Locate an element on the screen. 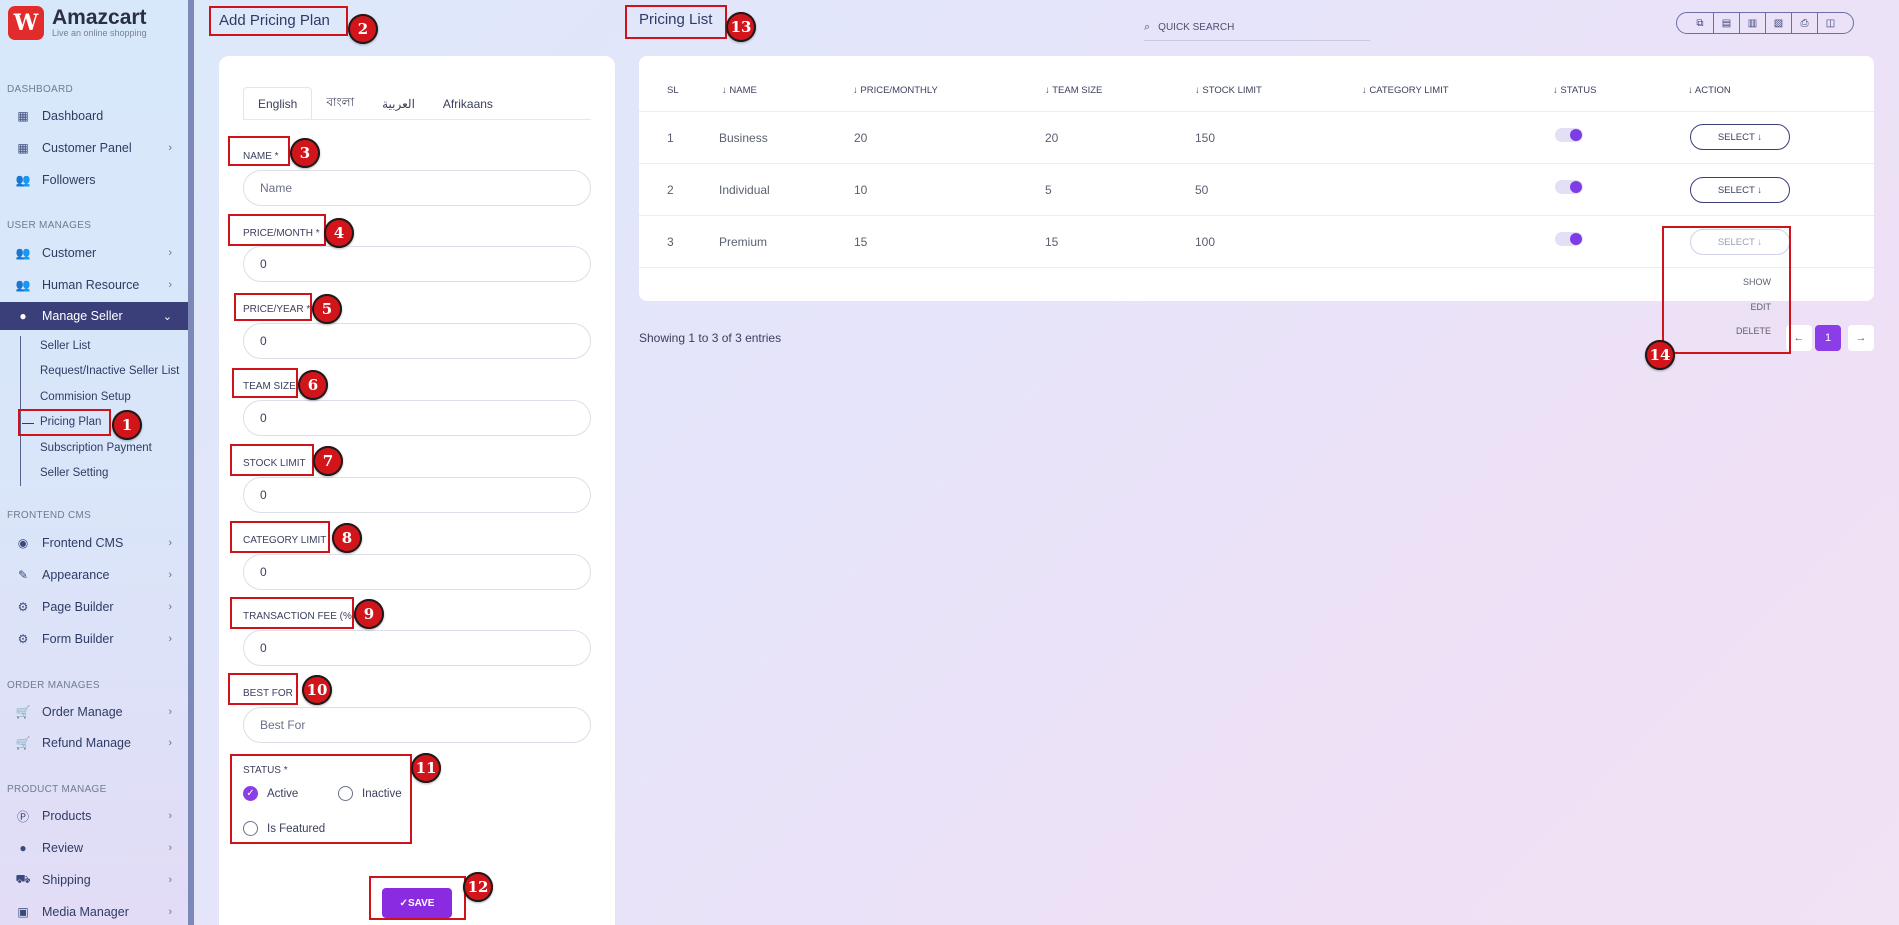  sidebar-item-manage-seller: ● Manage Seller ⌄ is located at coordinates (94, 316).